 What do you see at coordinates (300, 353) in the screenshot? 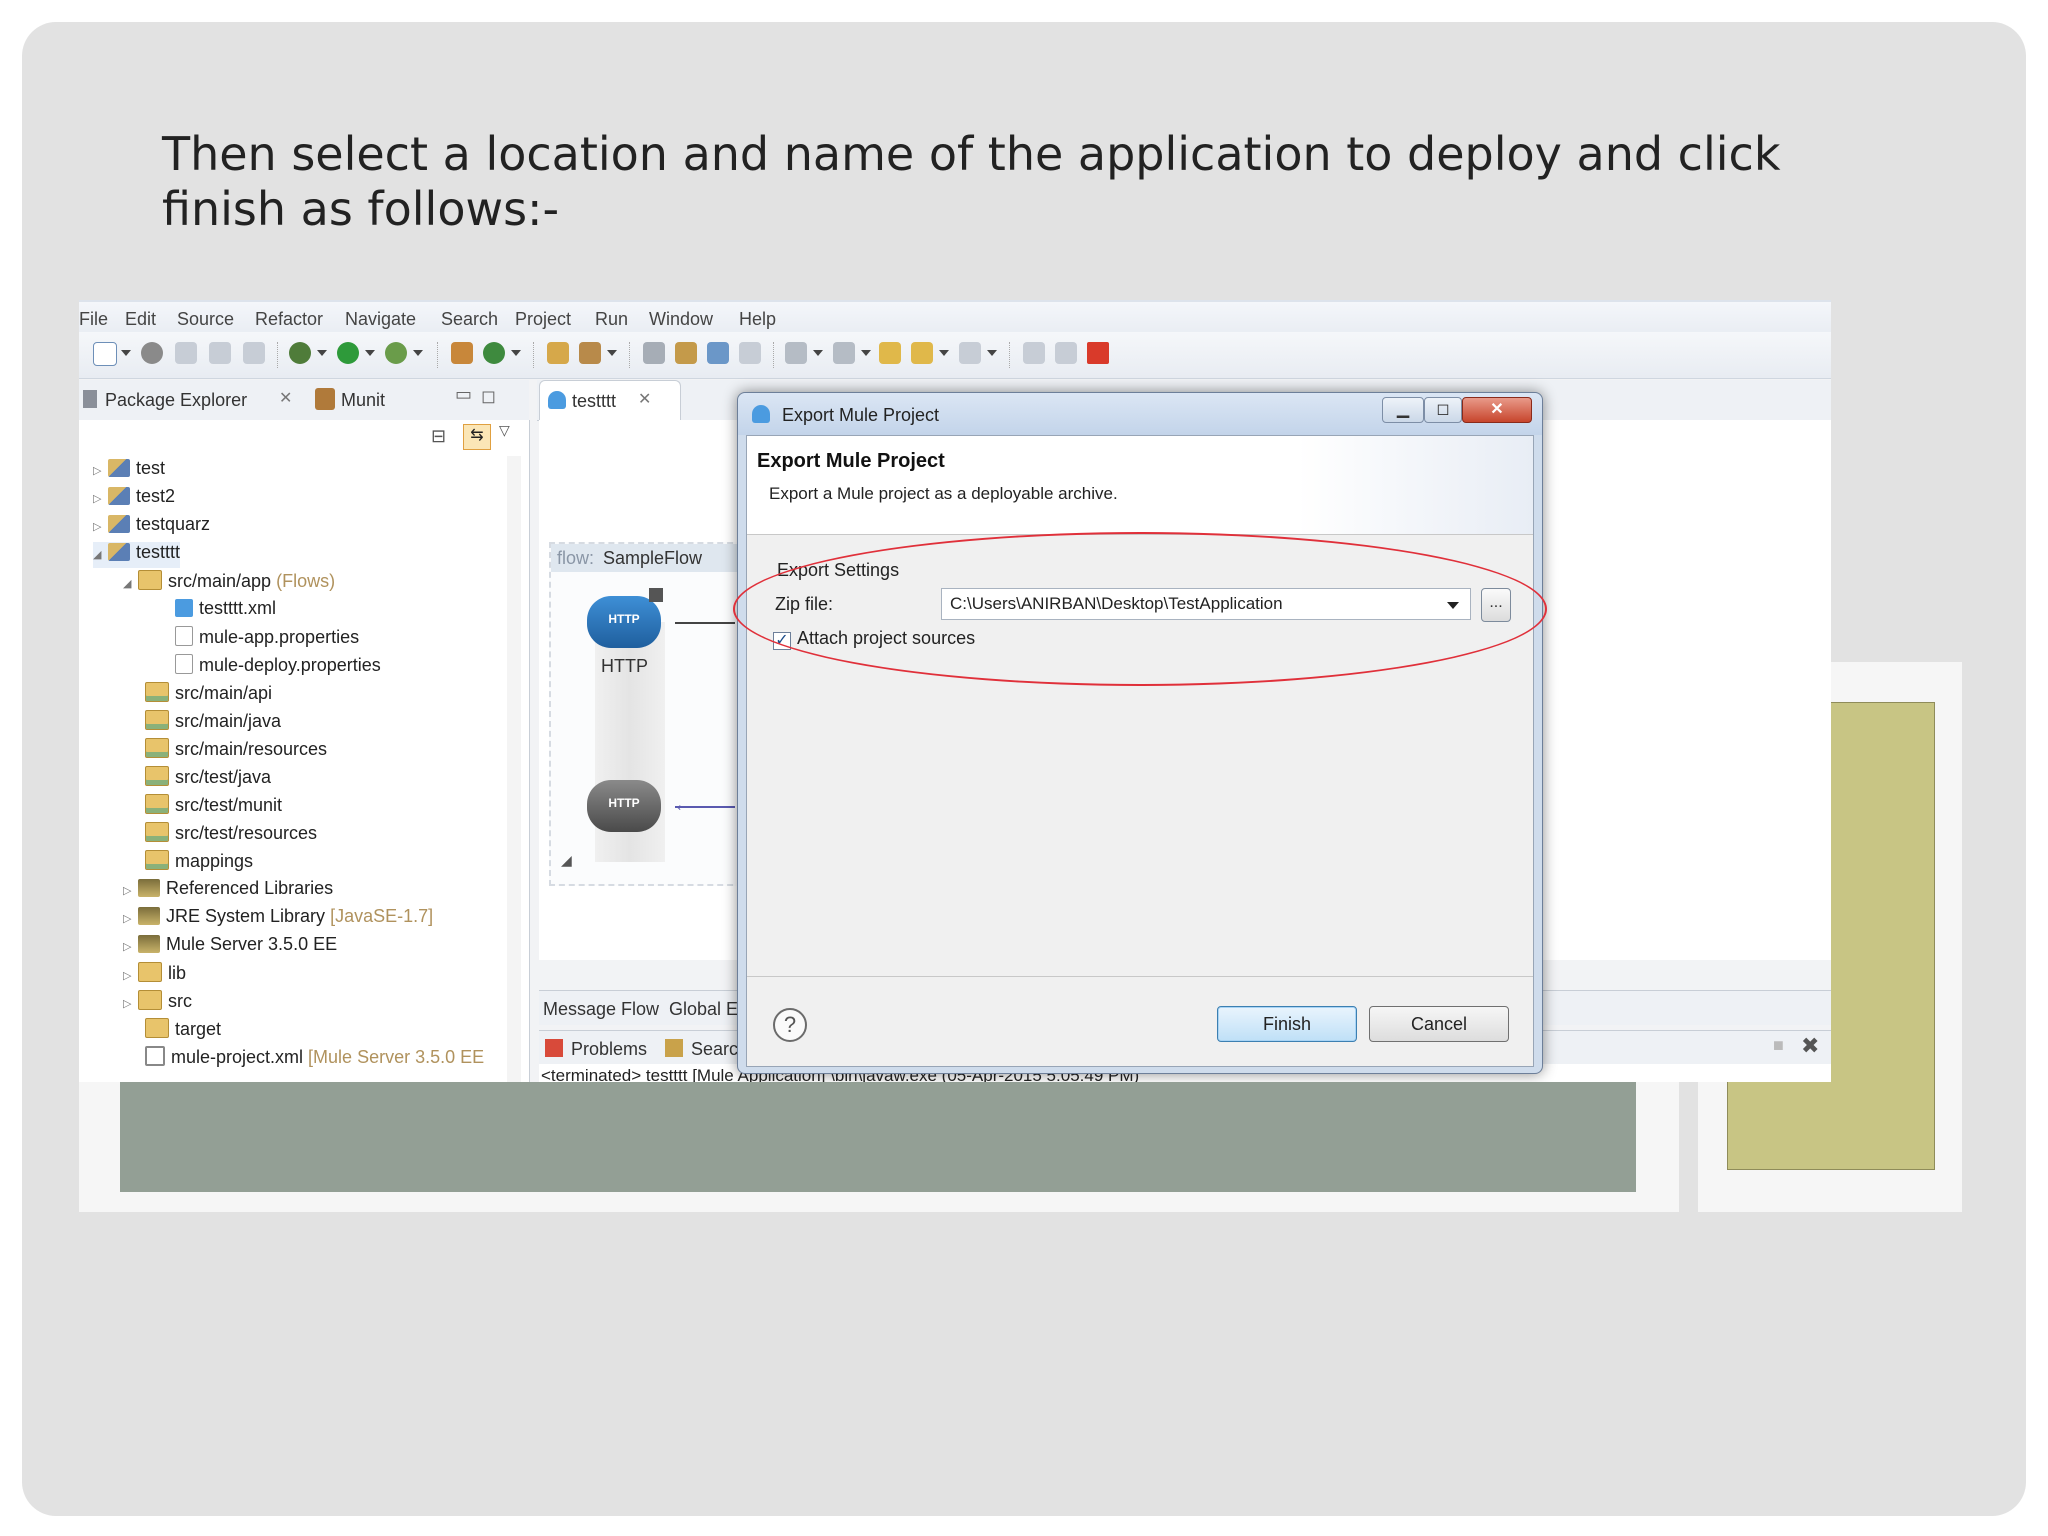
I see `debug-icon` at bounding box center [300, 353].